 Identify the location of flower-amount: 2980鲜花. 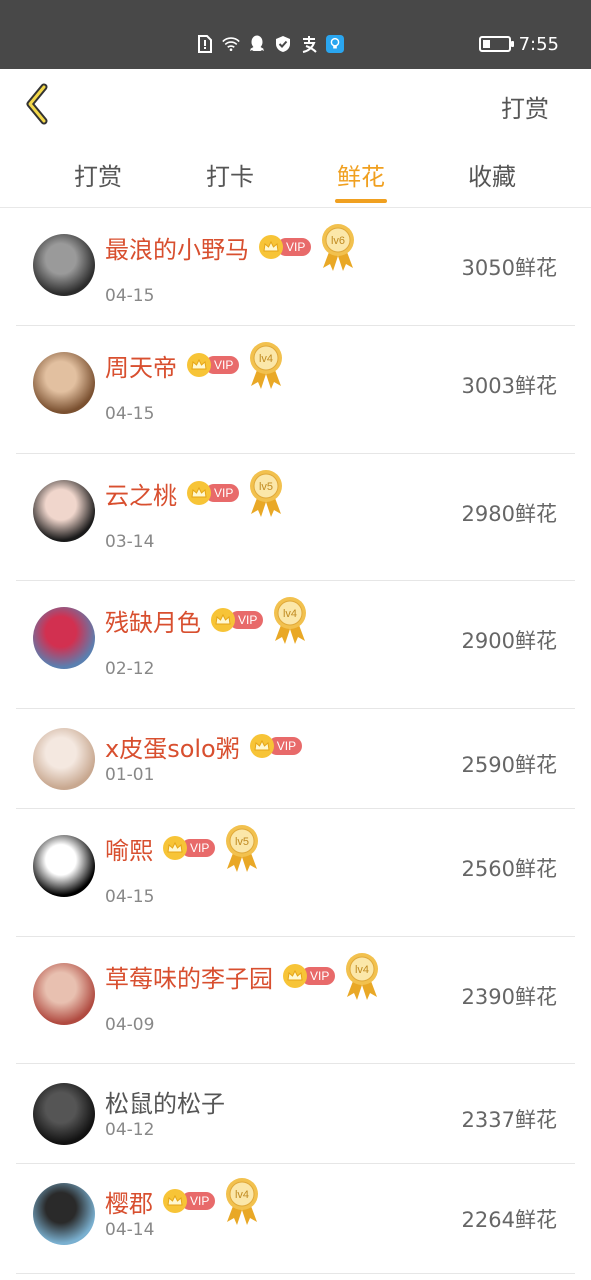
(509, 514).